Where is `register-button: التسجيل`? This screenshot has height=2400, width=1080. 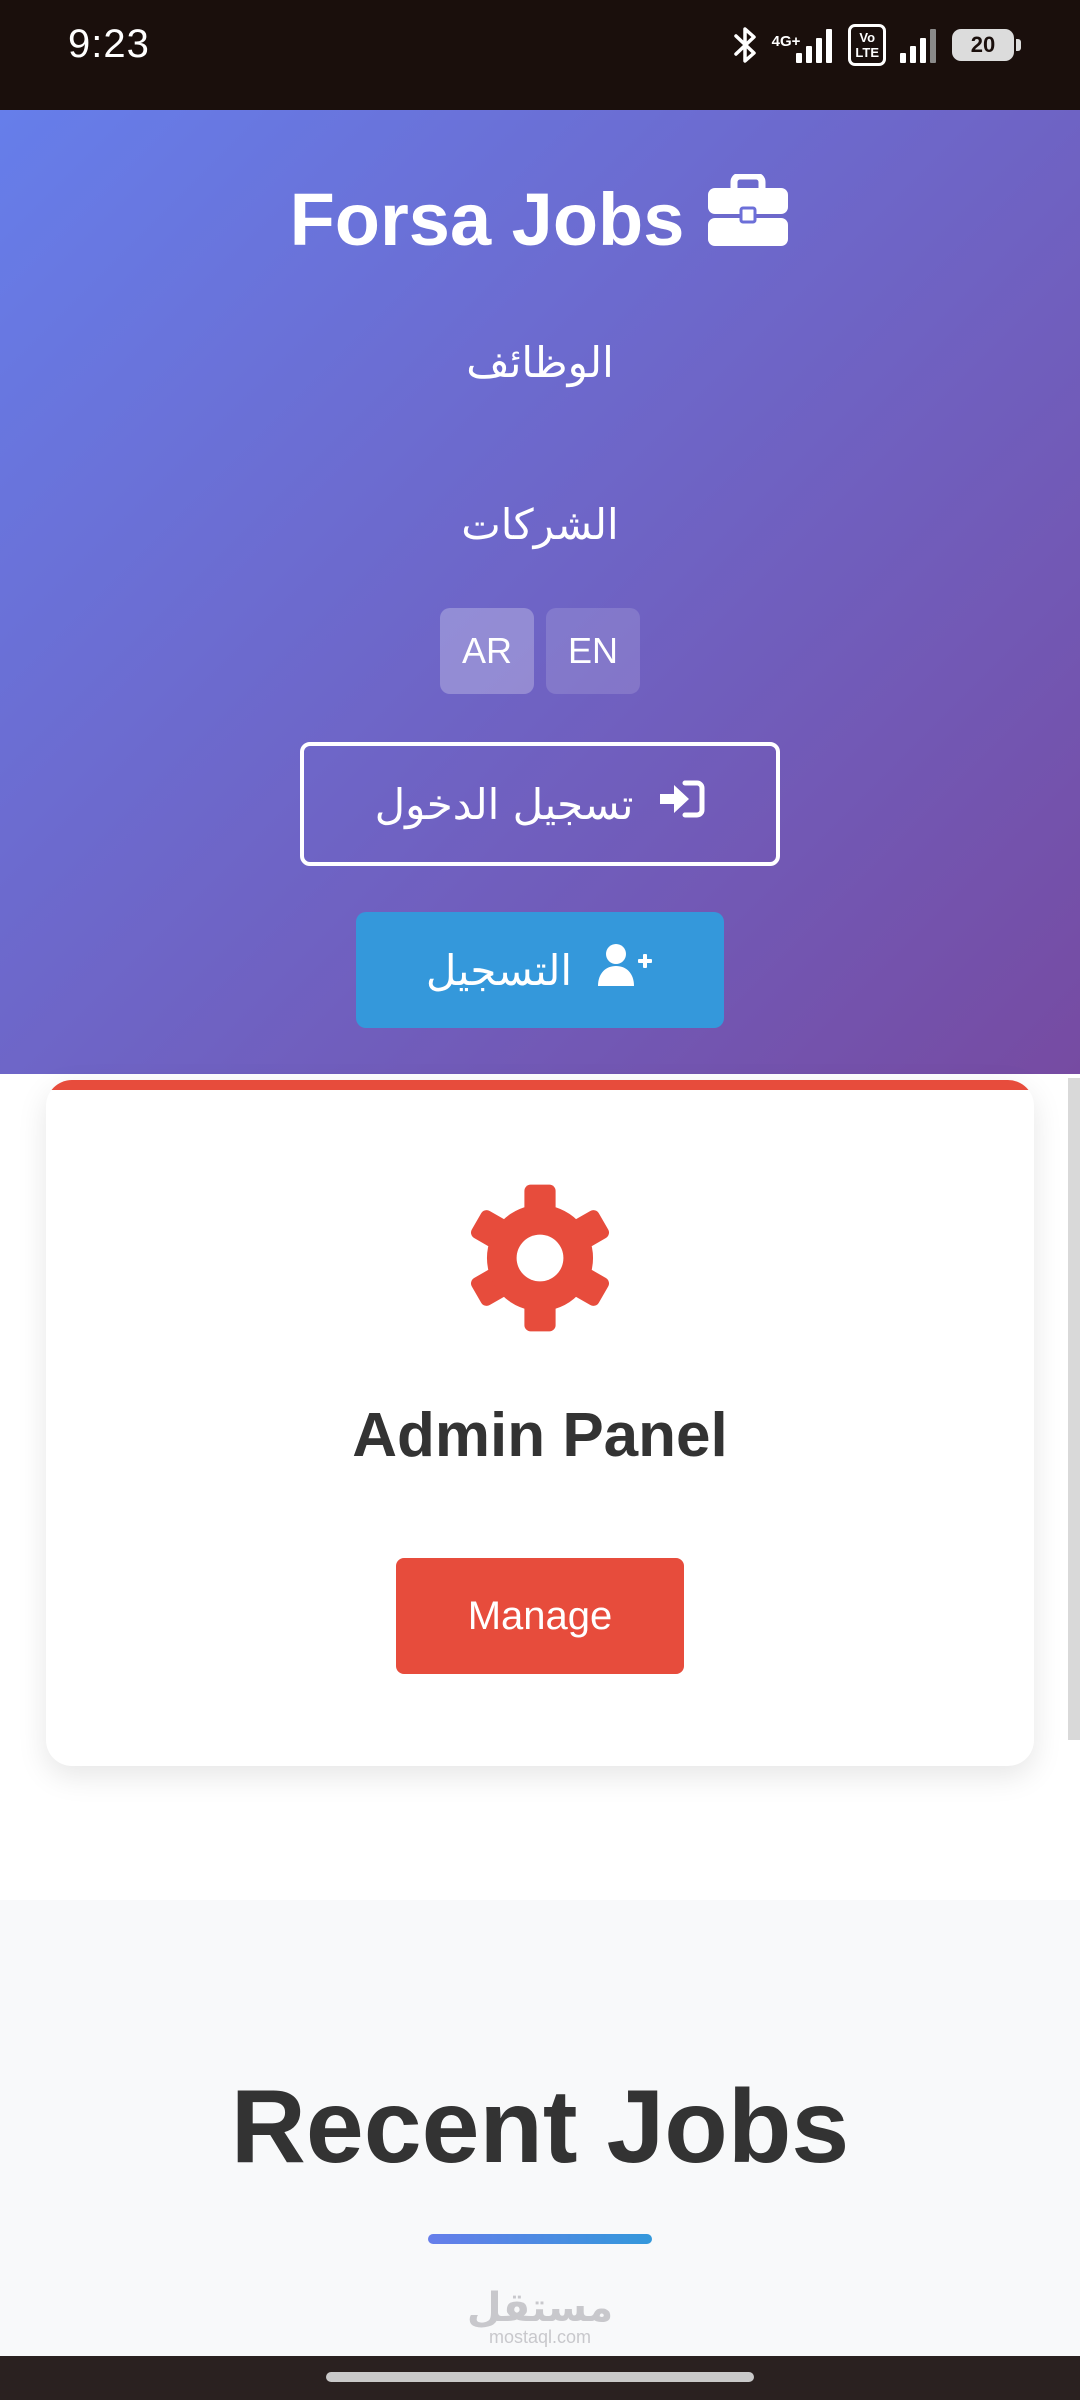 register-button: التسجيل is located at coordinates (540, 970).